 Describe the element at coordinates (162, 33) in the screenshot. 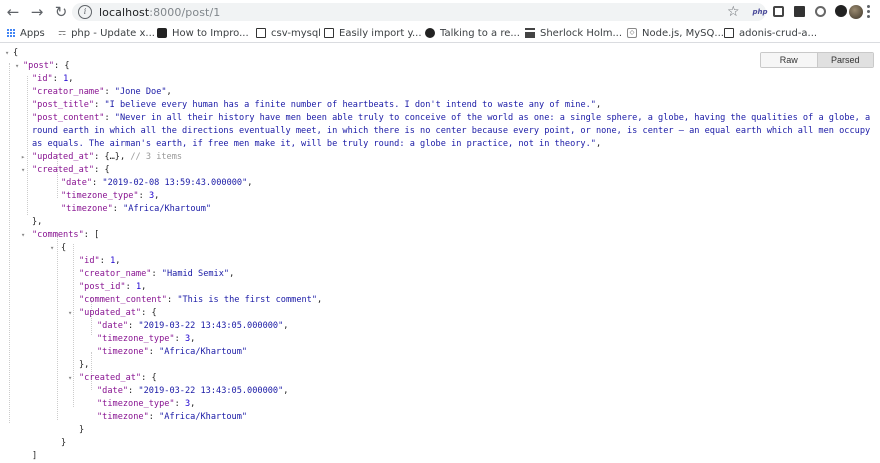

I see `page-favicon-icon` at that location.